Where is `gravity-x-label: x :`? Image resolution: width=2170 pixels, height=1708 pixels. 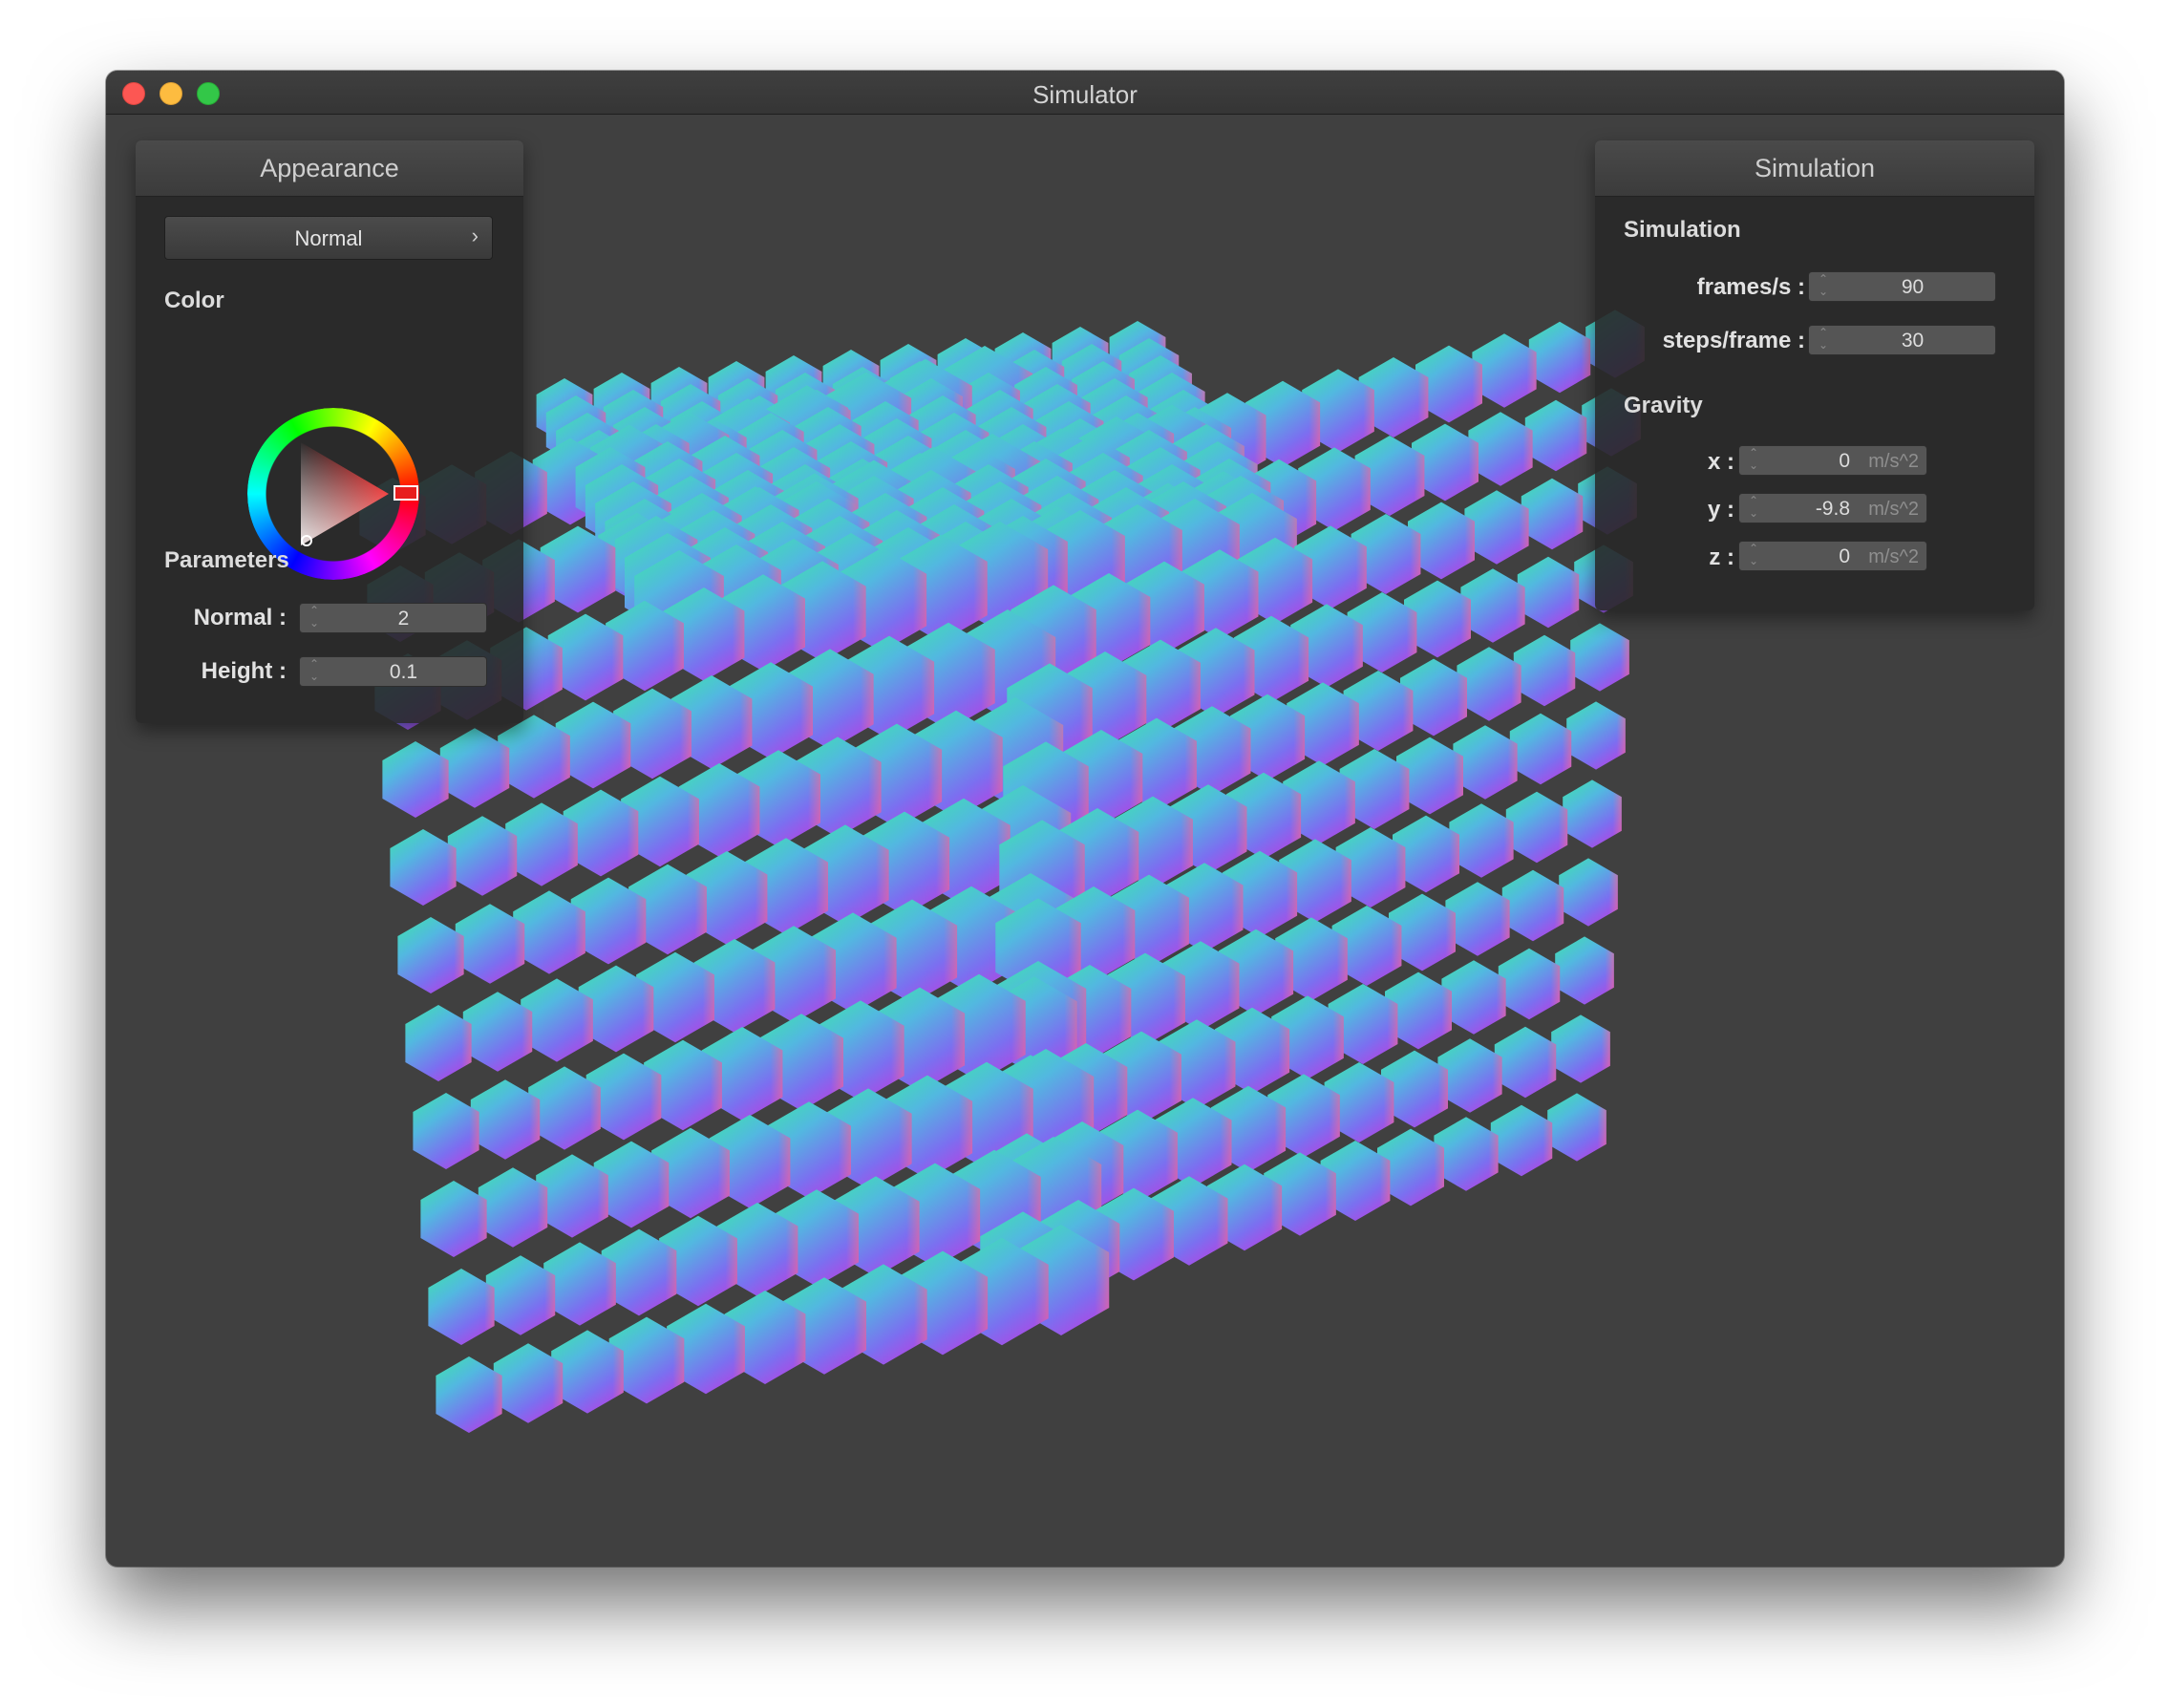
gravity-x-label: x : is located at coordinates (1720, 462).